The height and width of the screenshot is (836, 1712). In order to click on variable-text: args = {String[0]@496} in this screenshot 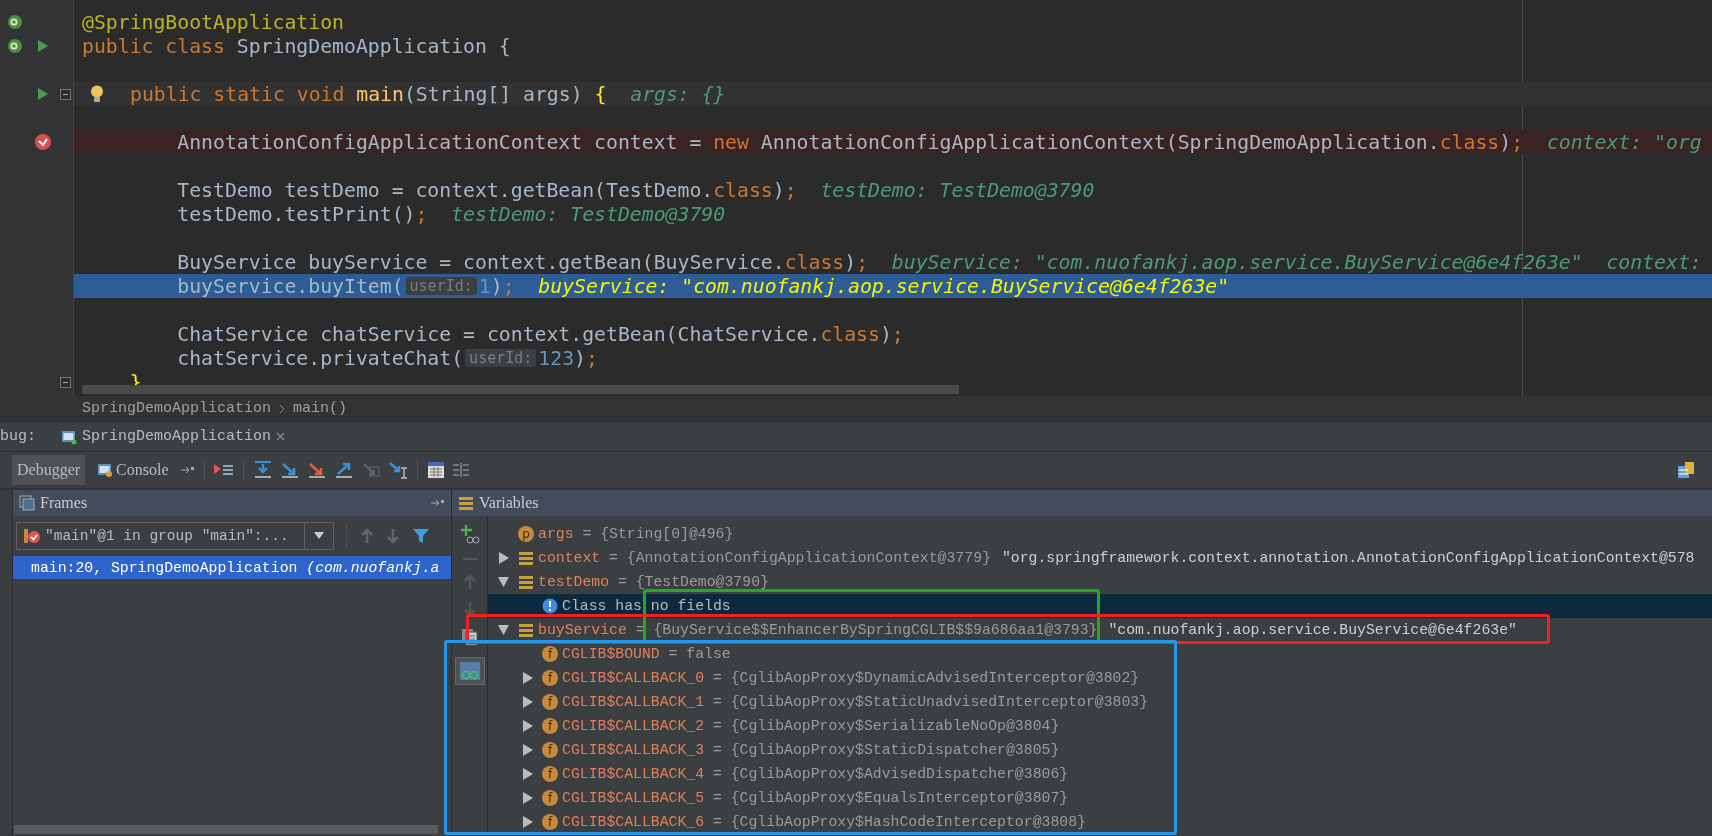, I will do `click(636, 534)`.